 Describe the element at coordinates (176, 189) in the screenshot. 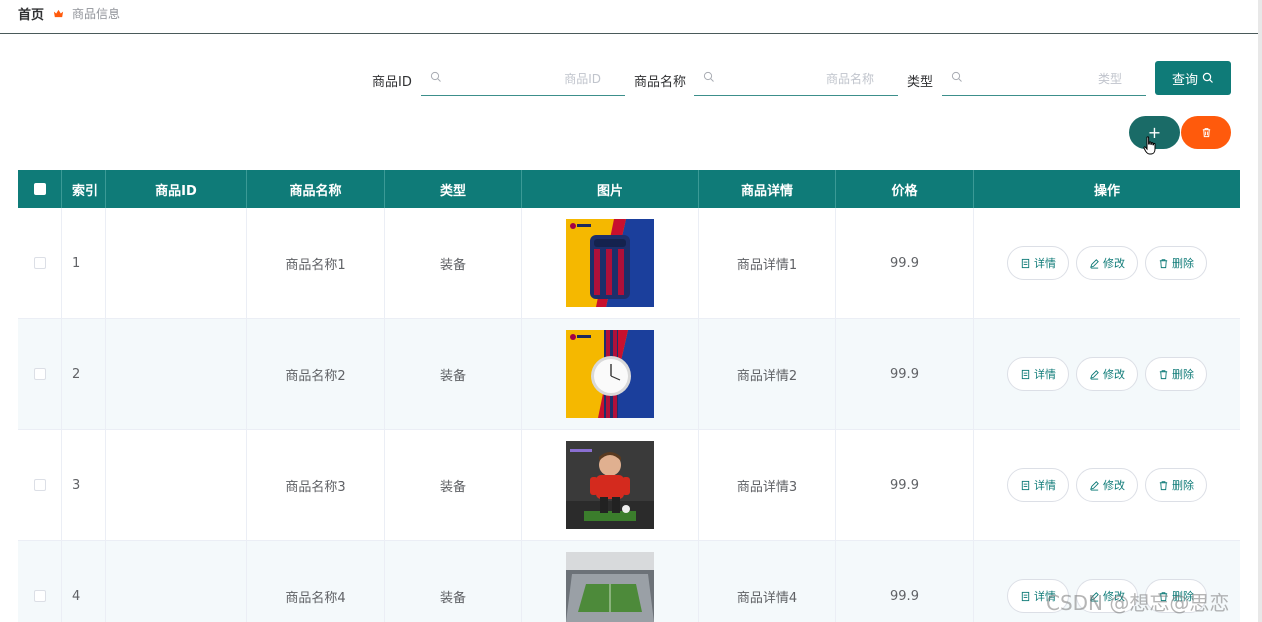

I see `column-header: 商品ID` at that location.